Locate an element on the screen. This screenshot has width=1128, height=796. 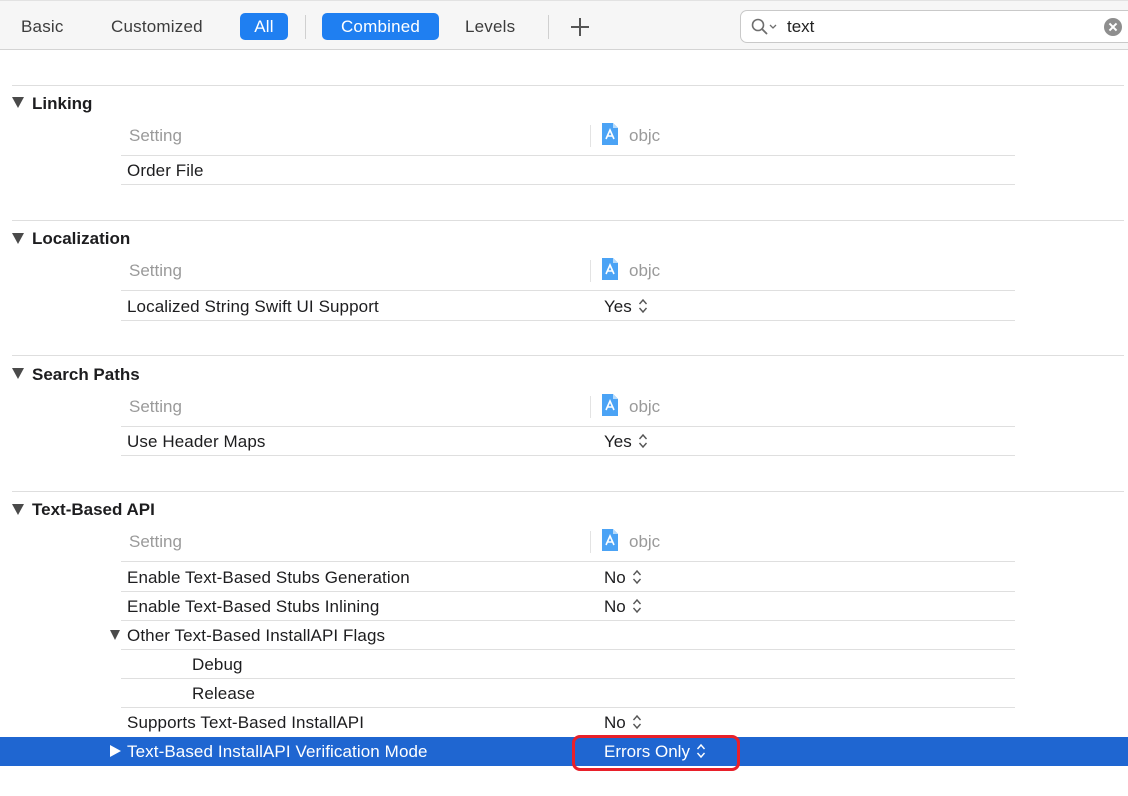
config-release: Release is located at coordinates (223, 694).